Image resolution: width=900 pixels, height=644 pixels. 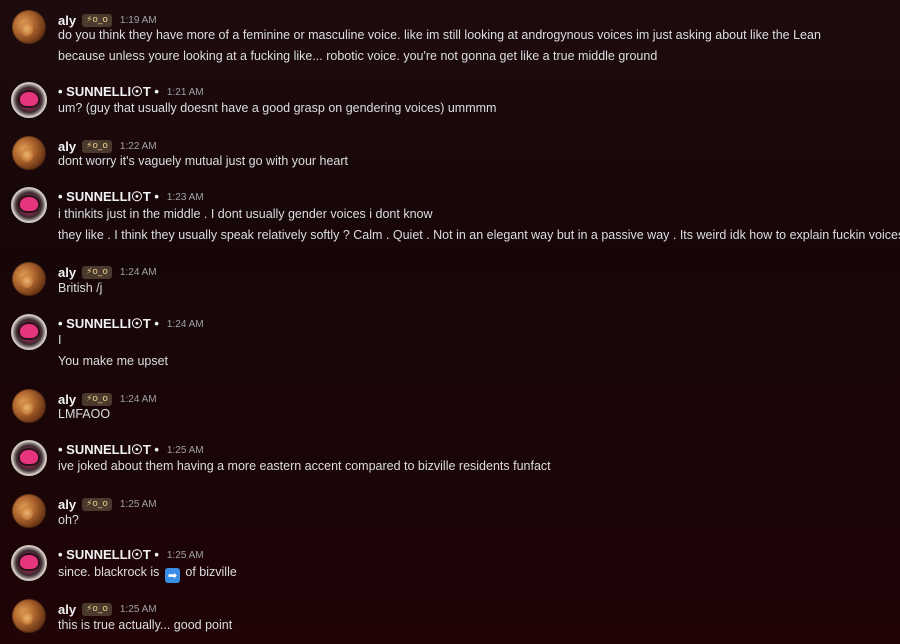 I want to click on message-text: this is true actually... good point, so click(x=145, y=625).